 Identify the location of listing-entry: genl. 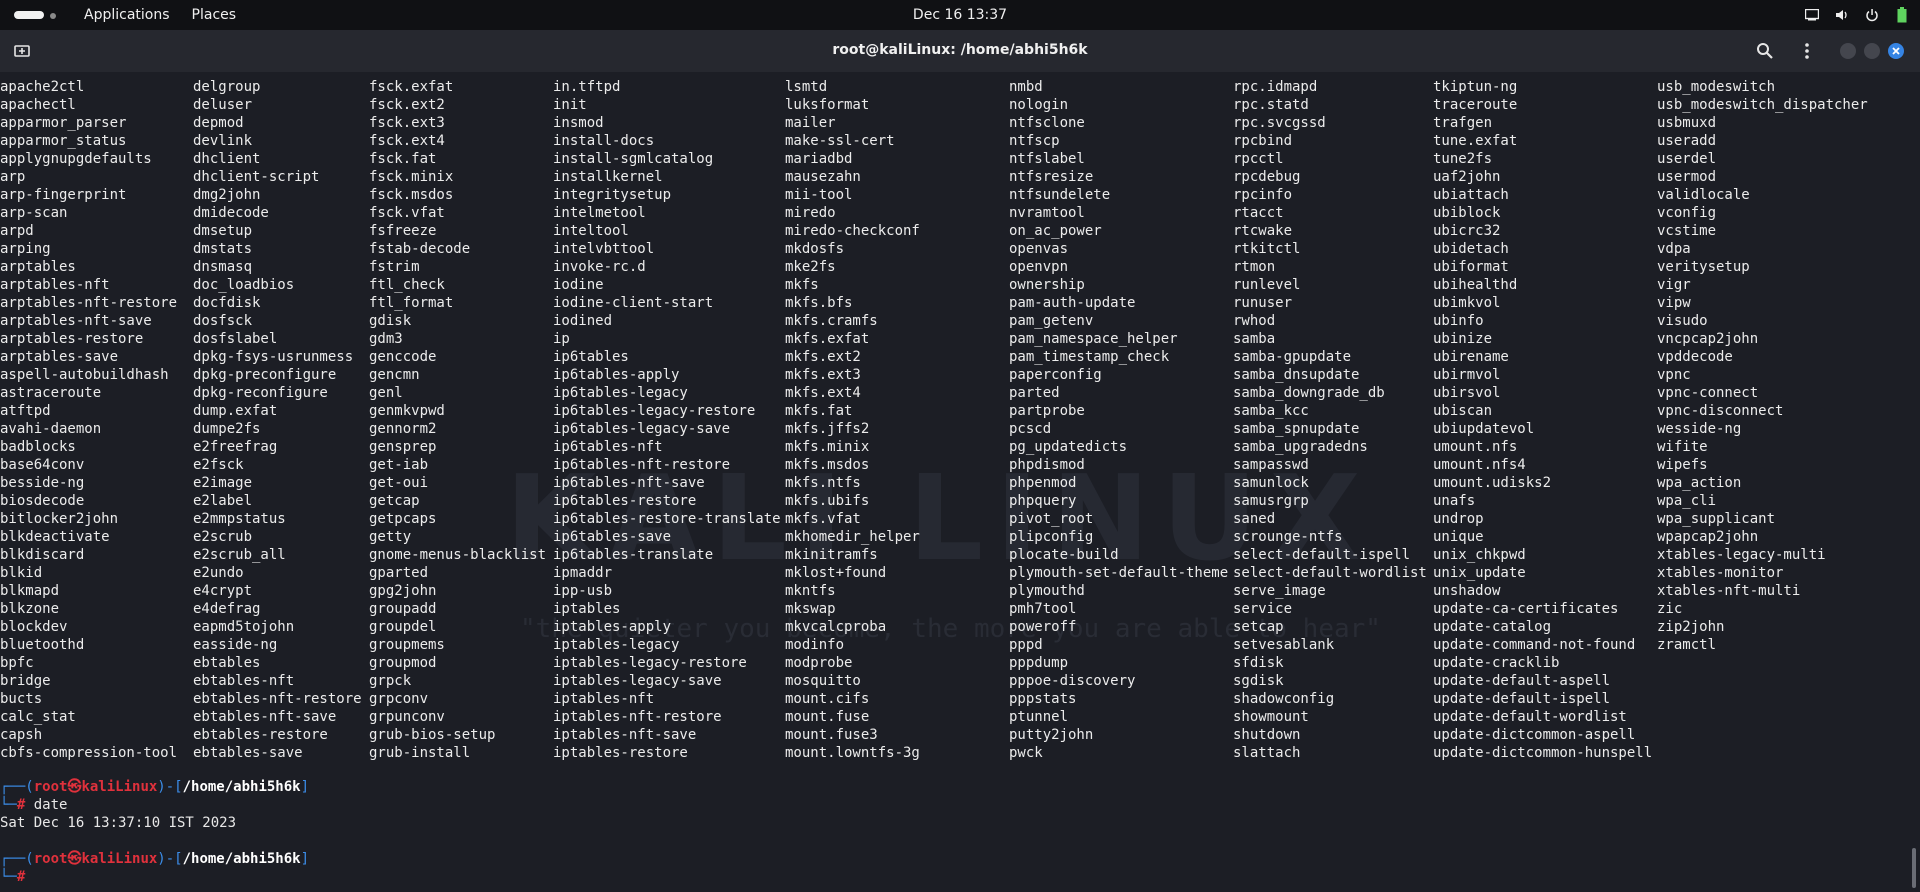
(386, 393).